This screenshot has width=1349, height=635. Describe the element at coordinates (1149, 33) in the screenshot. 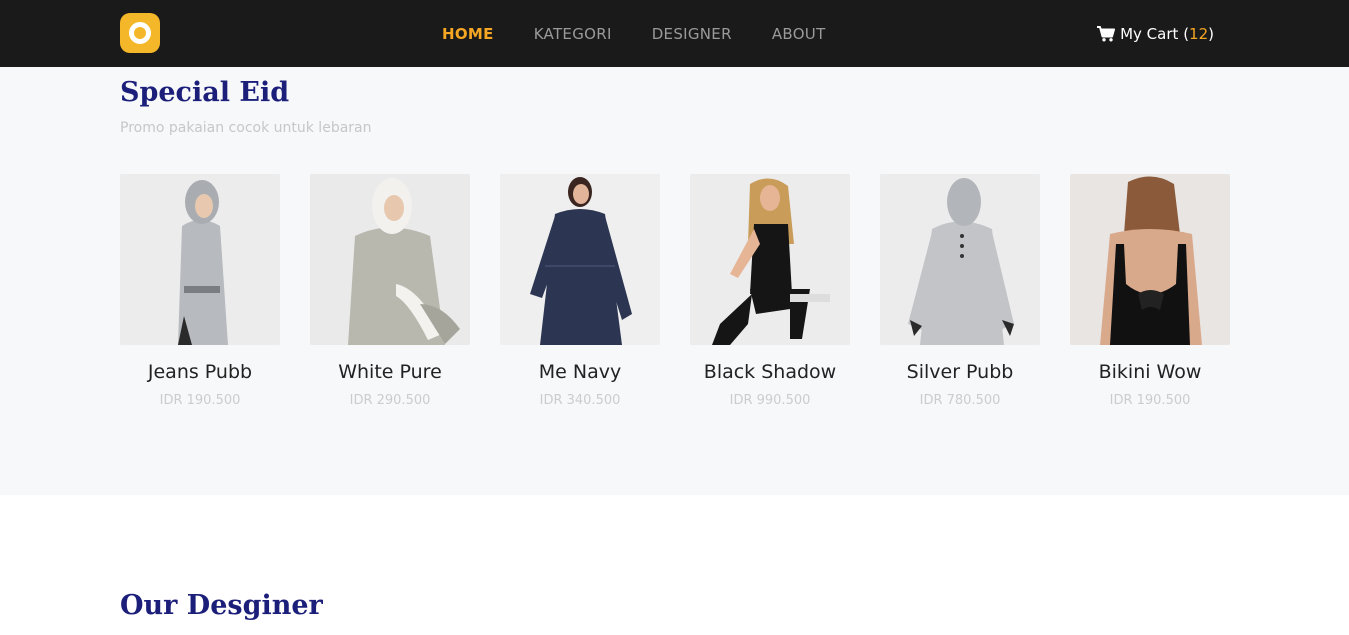

I see `cart-label: My Cart` at that location.